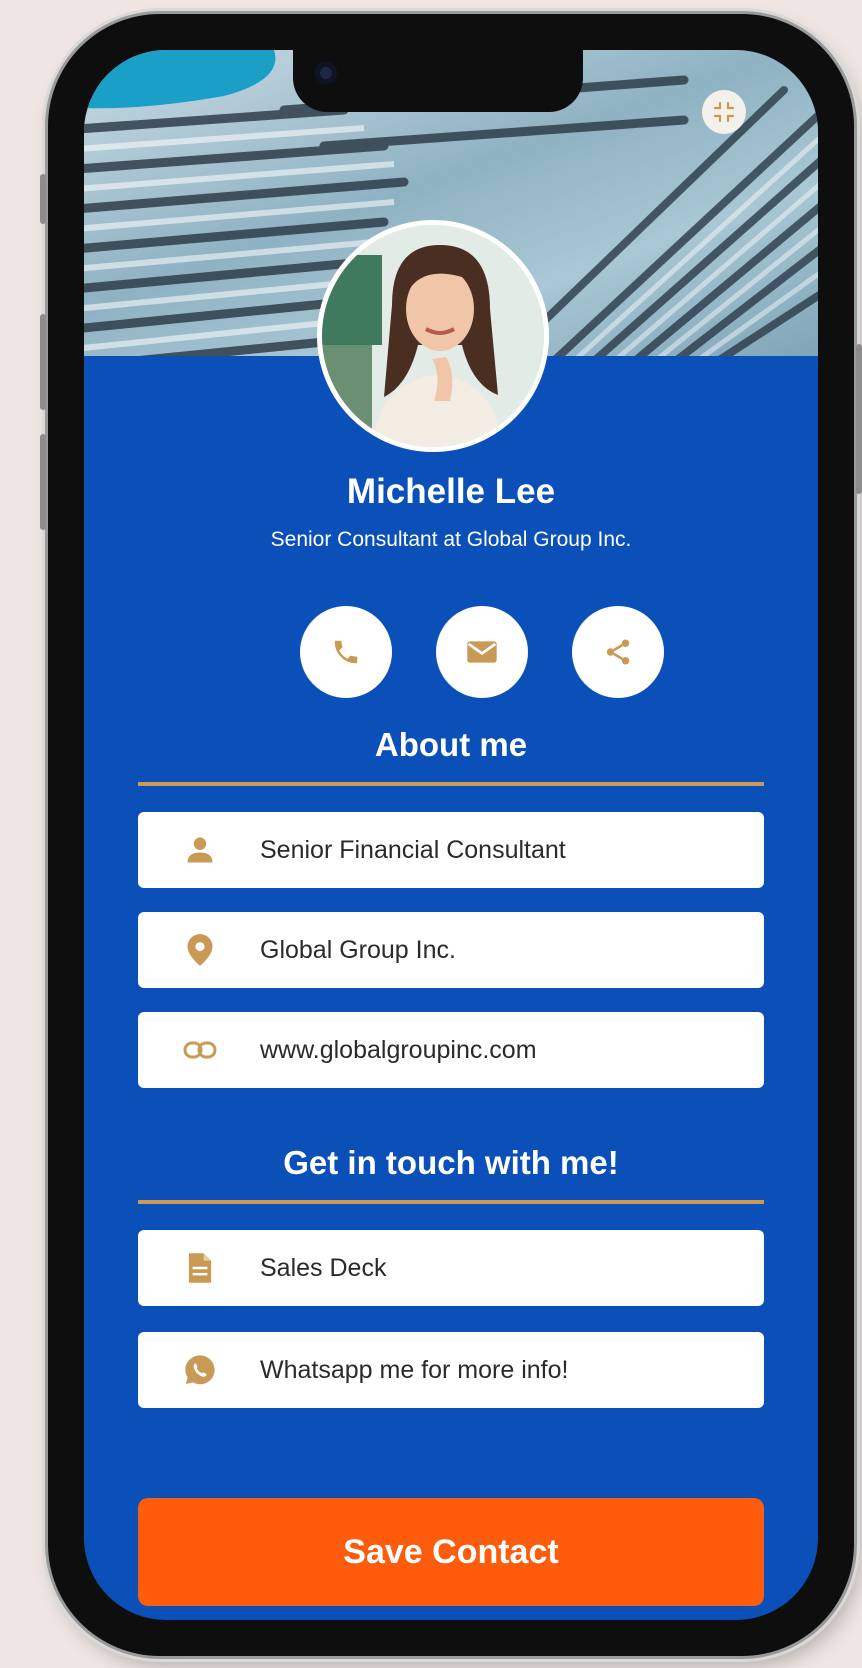 This screenshot has height=1668, width=862. What do you see at coordinates (200, 950) in the screenshot?
I see `location-pin-icon` at bounding box center [200, 950].